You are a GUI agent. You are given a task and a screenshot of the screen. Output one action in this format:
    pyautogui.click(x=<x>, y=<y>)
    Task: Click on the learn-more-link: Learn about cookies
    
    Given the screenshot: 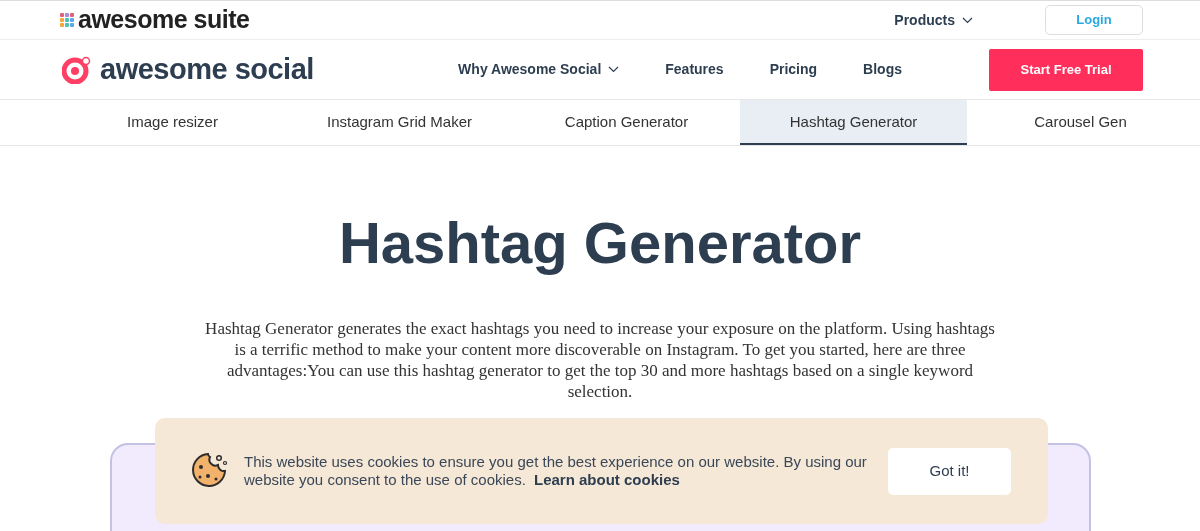 What is the action you would take?
    pyautogui.click(x=607, y=479)
    